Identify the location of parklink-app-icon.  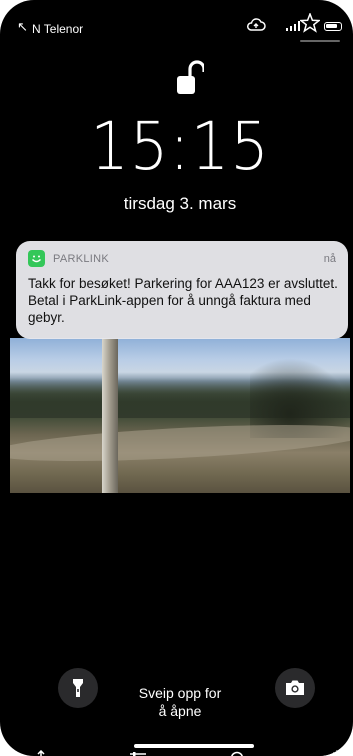
(36, 258).